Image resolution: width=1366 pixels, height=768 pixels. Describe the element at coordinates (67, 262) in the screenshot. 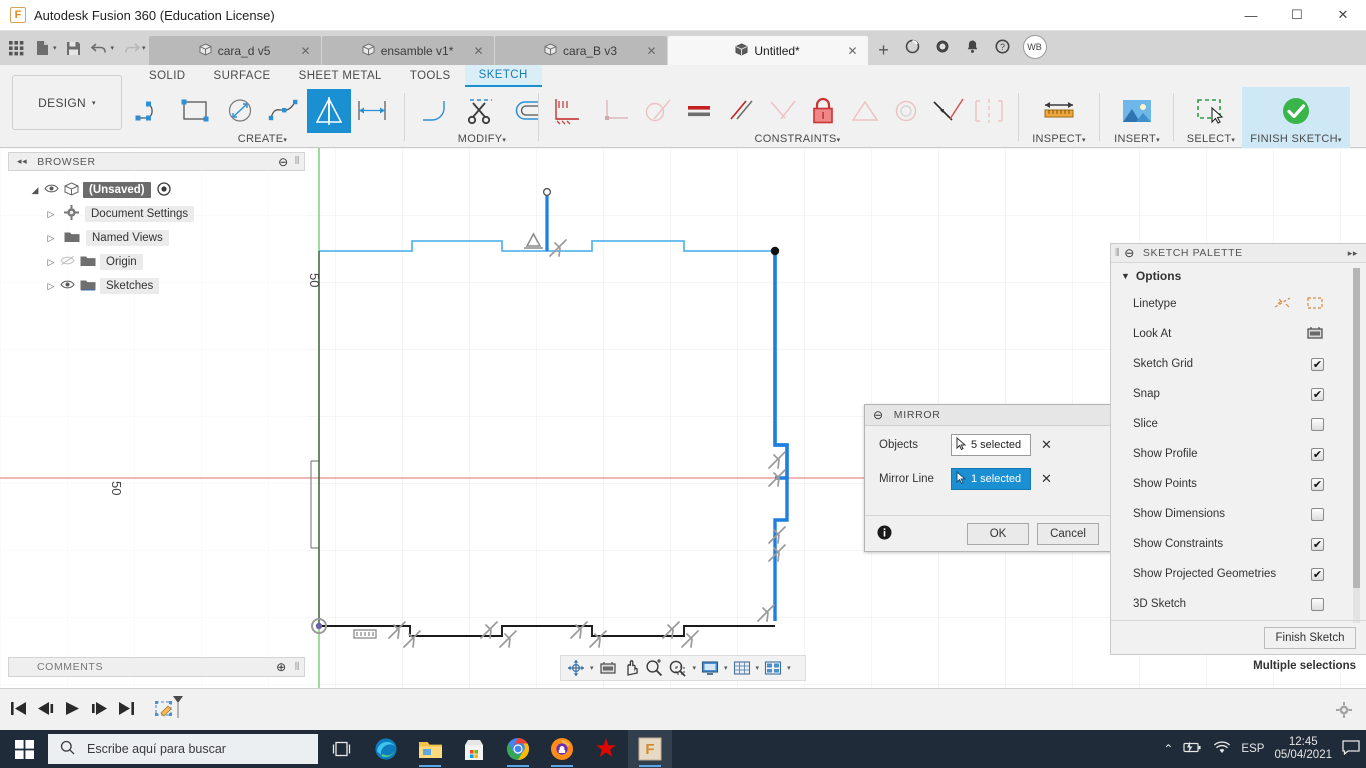

I see `visibility-eye-hidden-icon` at that location.